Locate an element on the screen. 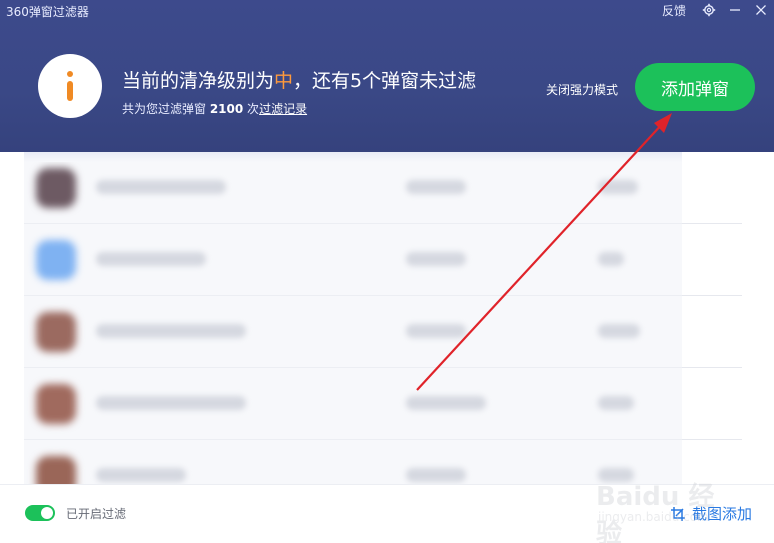 The width and height of the screenshot is (774, 543). crop-icon is located at coordinates (678, 514).